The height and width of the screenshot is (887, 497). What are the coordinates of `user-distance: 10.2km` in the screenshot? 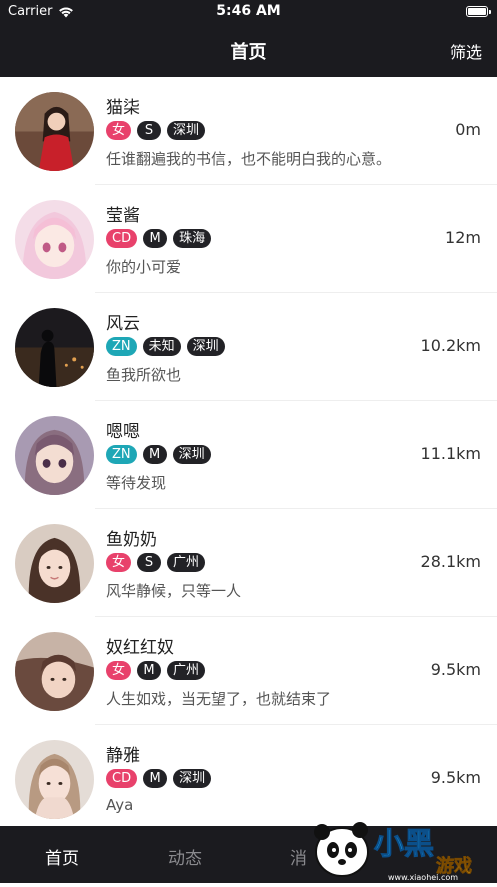 It's located at (450, 345).